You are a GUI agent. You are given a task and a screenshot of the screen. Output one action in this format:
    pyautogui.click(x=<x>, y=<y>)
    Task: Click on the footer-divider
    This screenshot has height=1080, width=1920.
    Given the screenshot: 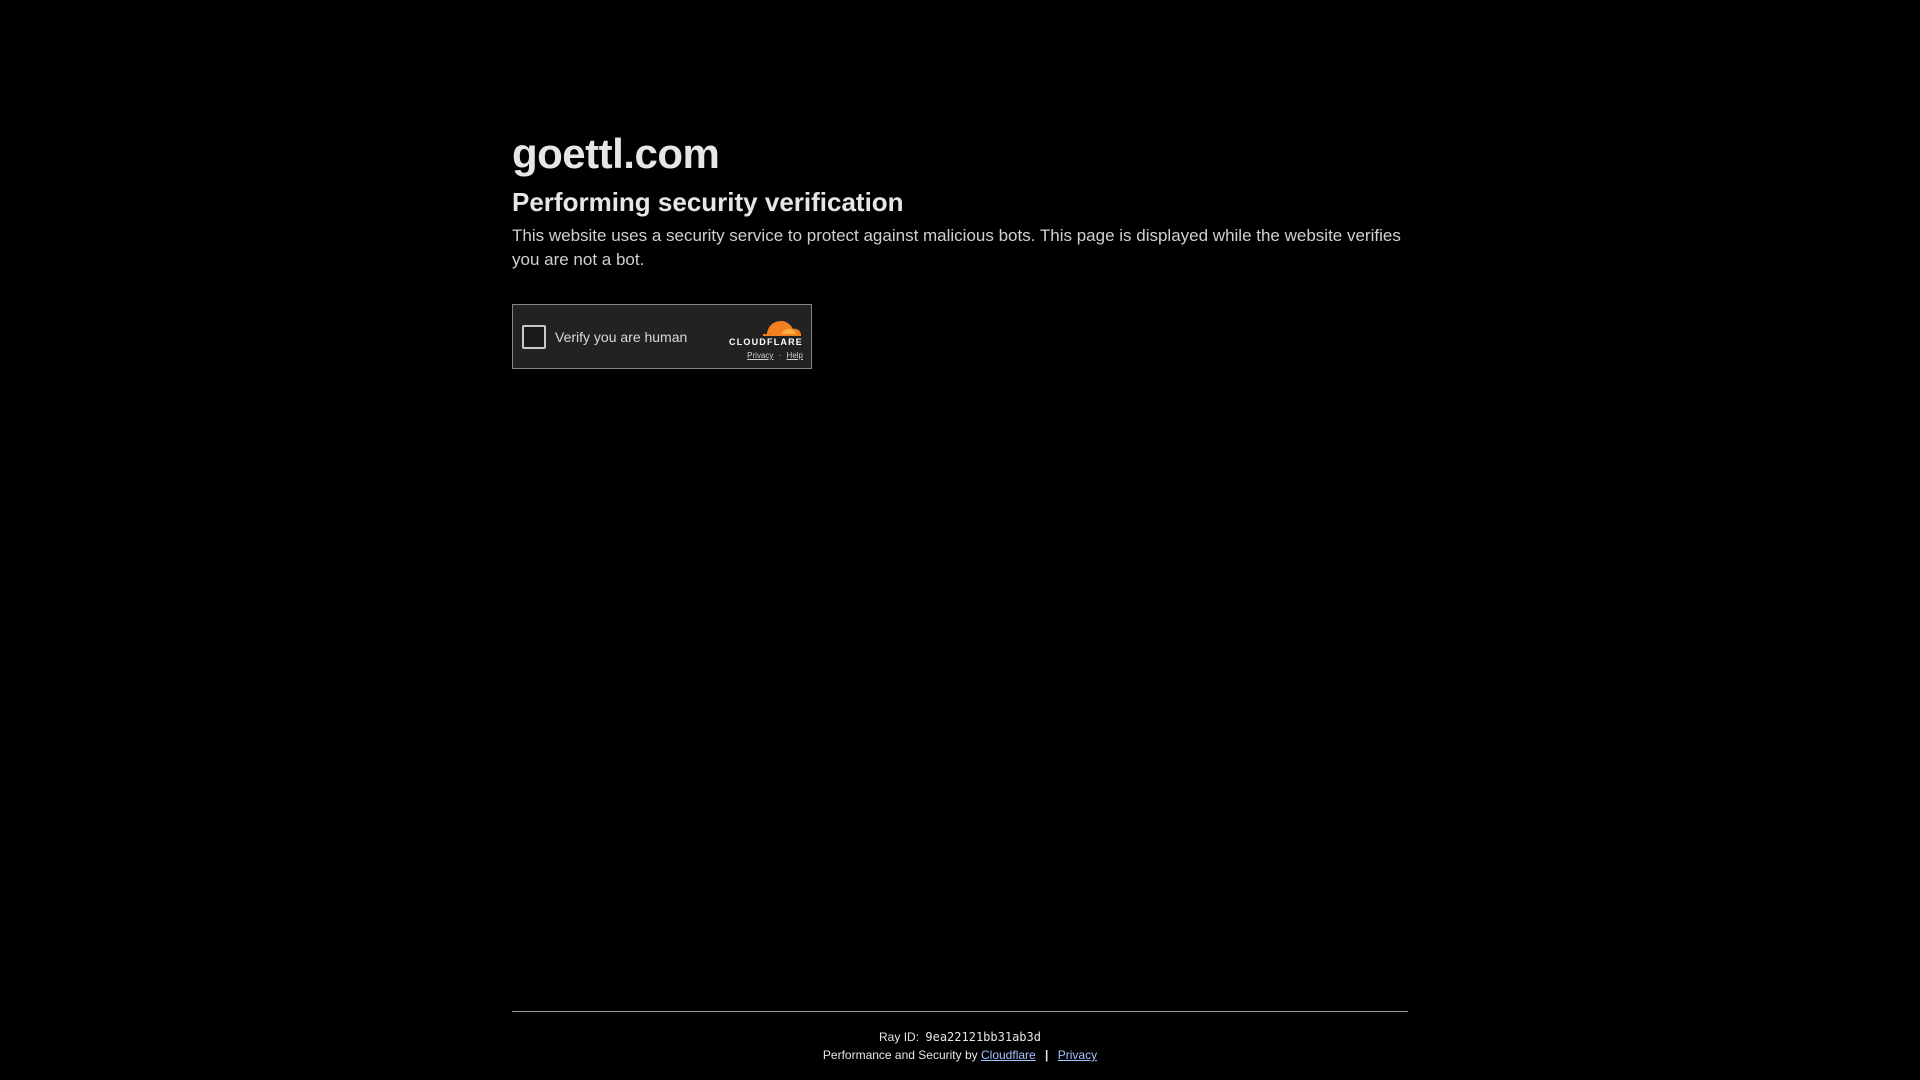 What is the action you would take?
    pyautogui.click(x=960, y=1011)
    